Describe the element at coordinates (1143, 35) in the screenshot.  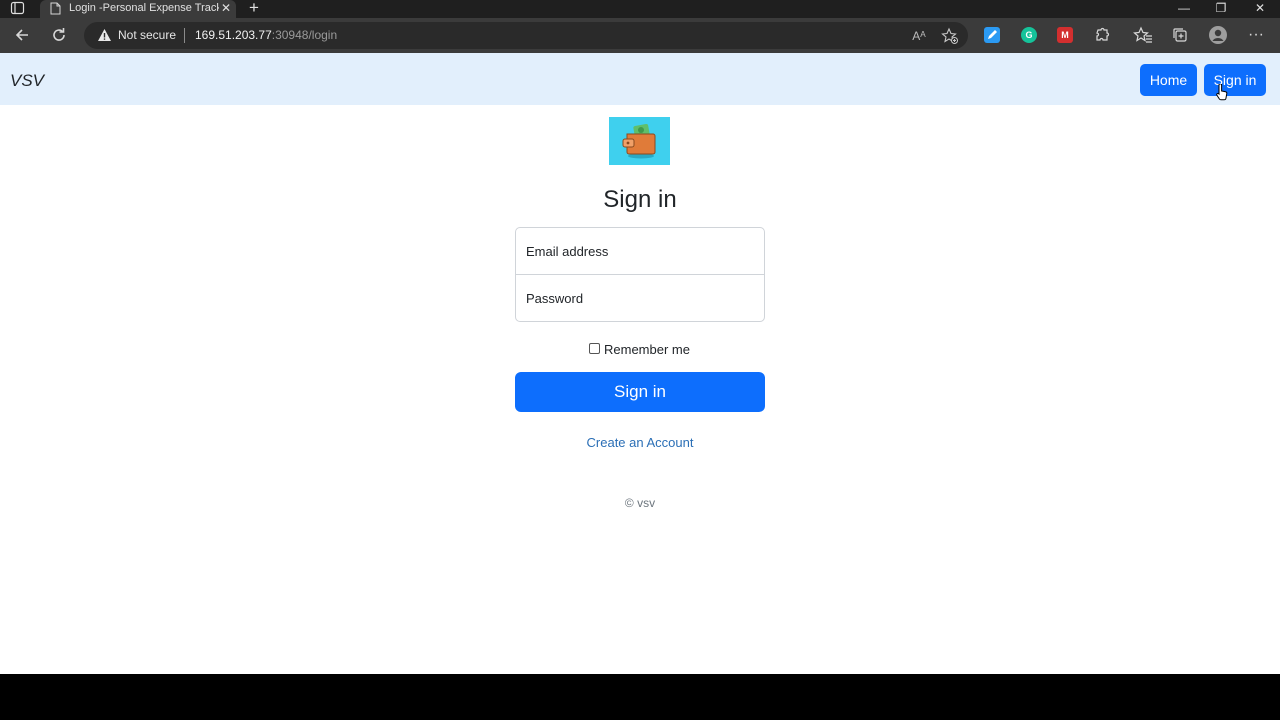
I see `favorites-icon` at that location.